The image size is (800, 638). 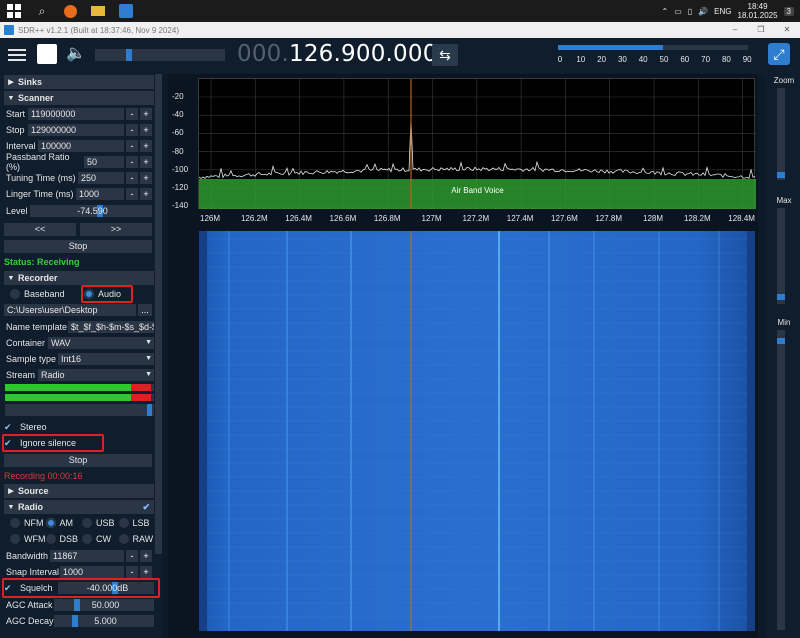 What do you see at coordinates (788, 11) in the screenshot?
I see `notification-badge: 3` at bounding box center [788, 11].